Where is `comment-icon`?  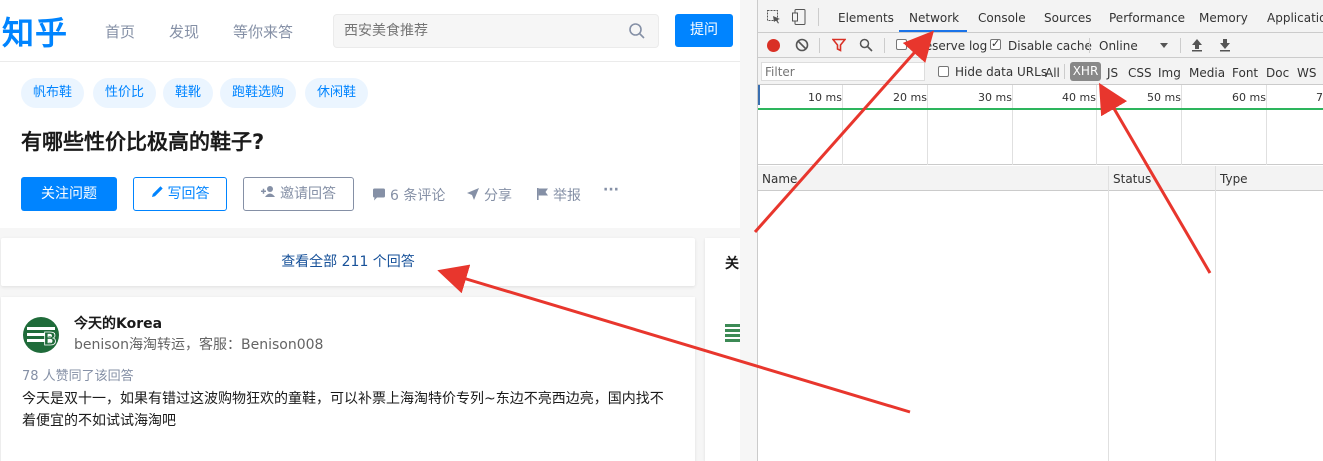
comment-icon is located at coordinates (379, 196).